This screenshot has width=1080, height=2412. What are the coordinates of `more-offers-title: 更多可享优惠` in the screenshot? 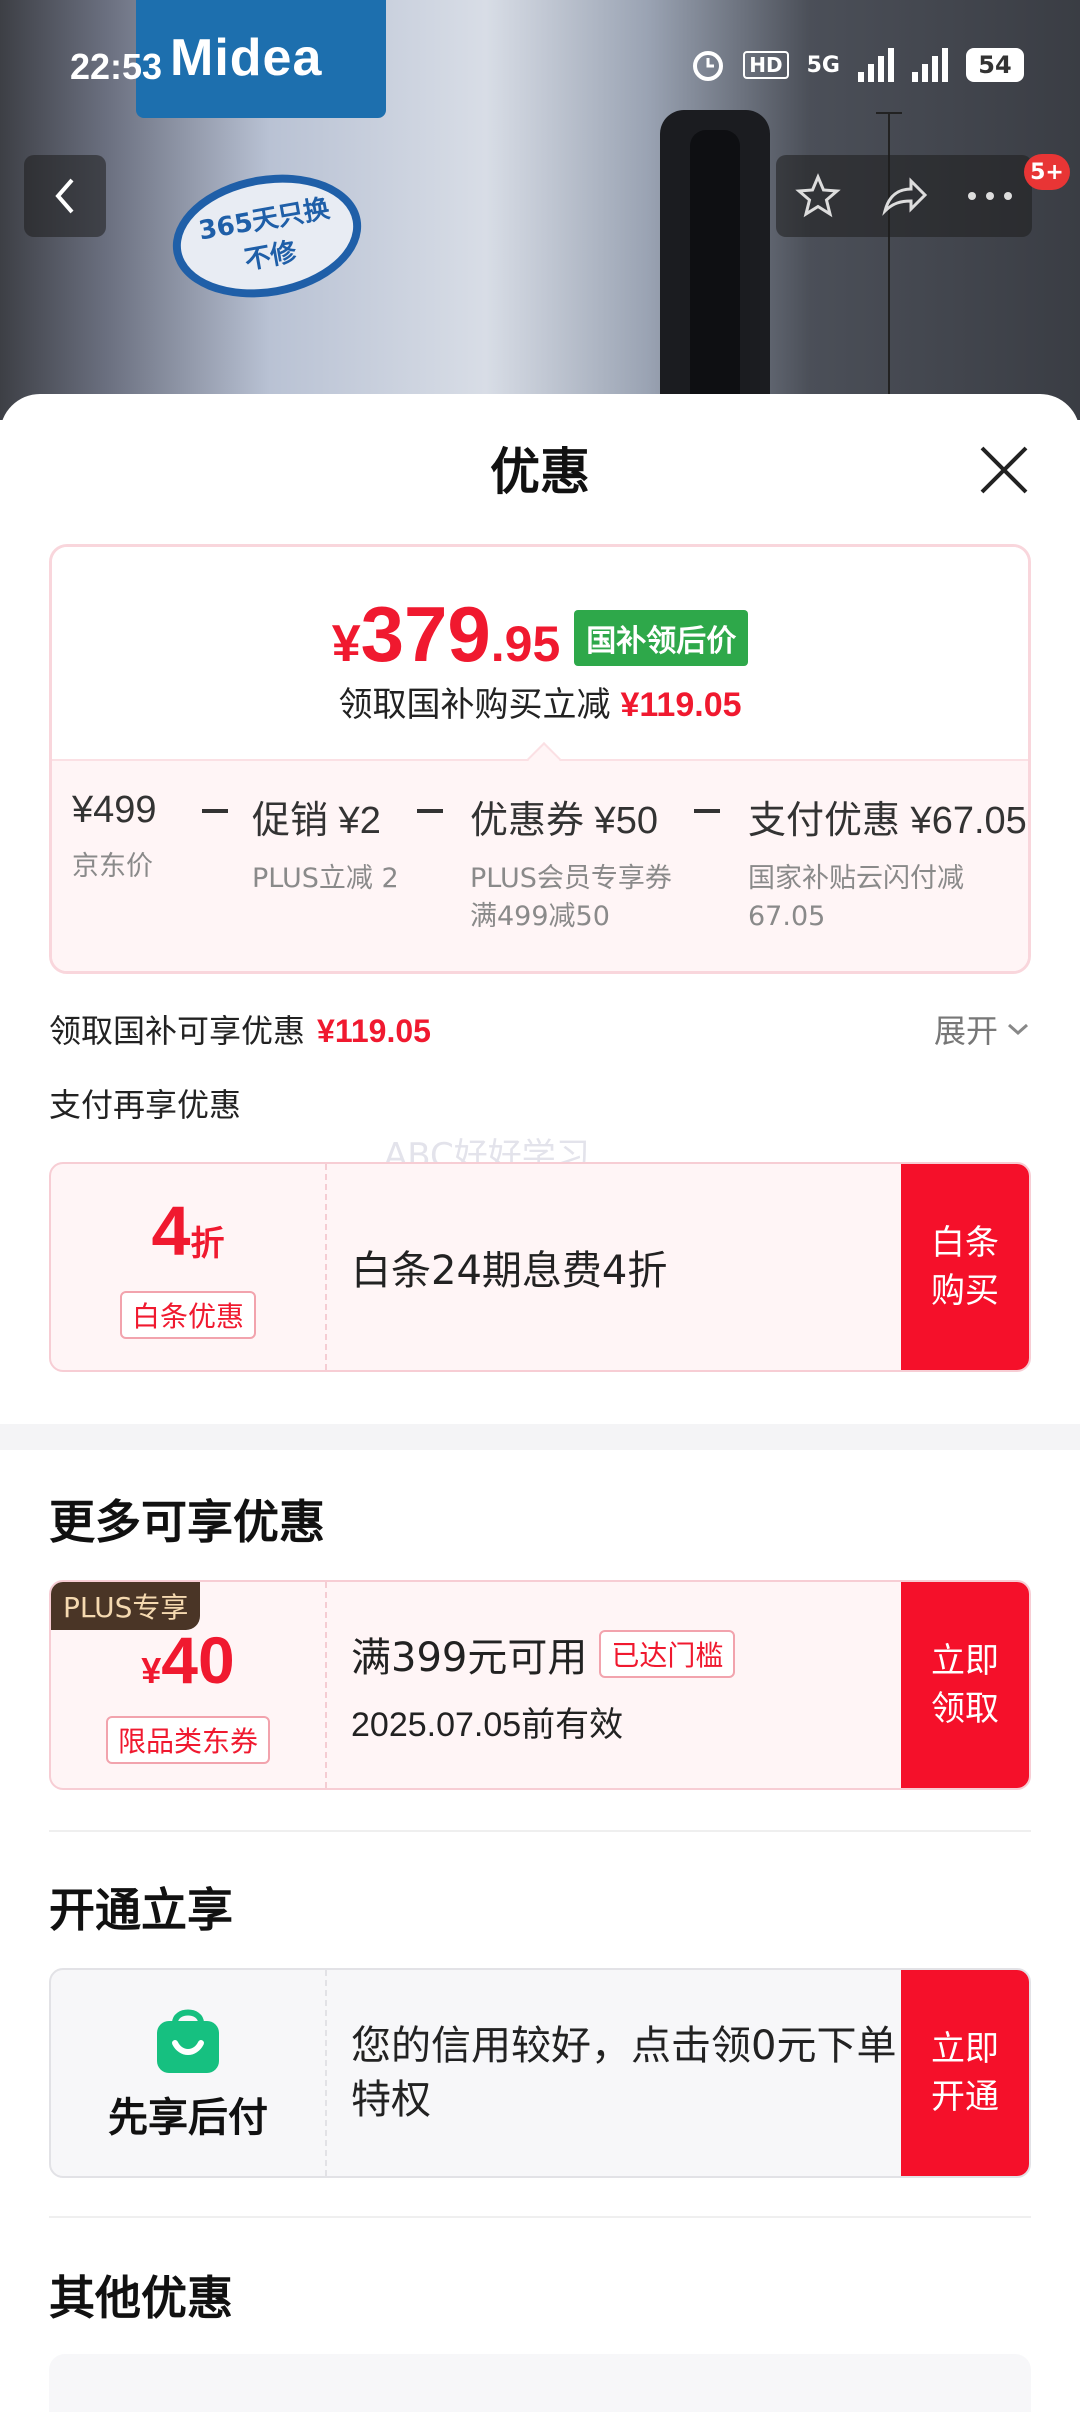 It's located at (187, 1522).